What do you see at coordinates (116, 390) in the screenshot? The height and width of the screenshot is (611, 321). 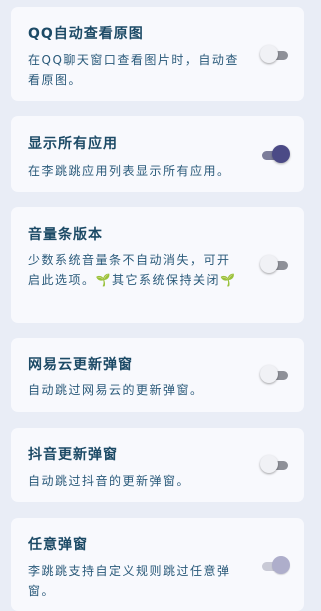 I see `setting-description: 自动跳过网易云的更新弹窗。` at bounding box center [116, 390].